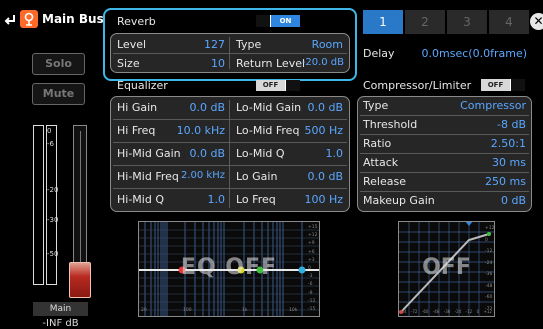 The height and width of the screenshot is (329, 543). What do you see at coordinates (260, 153) in the screenshot?
I see `eq-lomid-q-label: Lo-Mid Q` at bounding box center [260, 153].